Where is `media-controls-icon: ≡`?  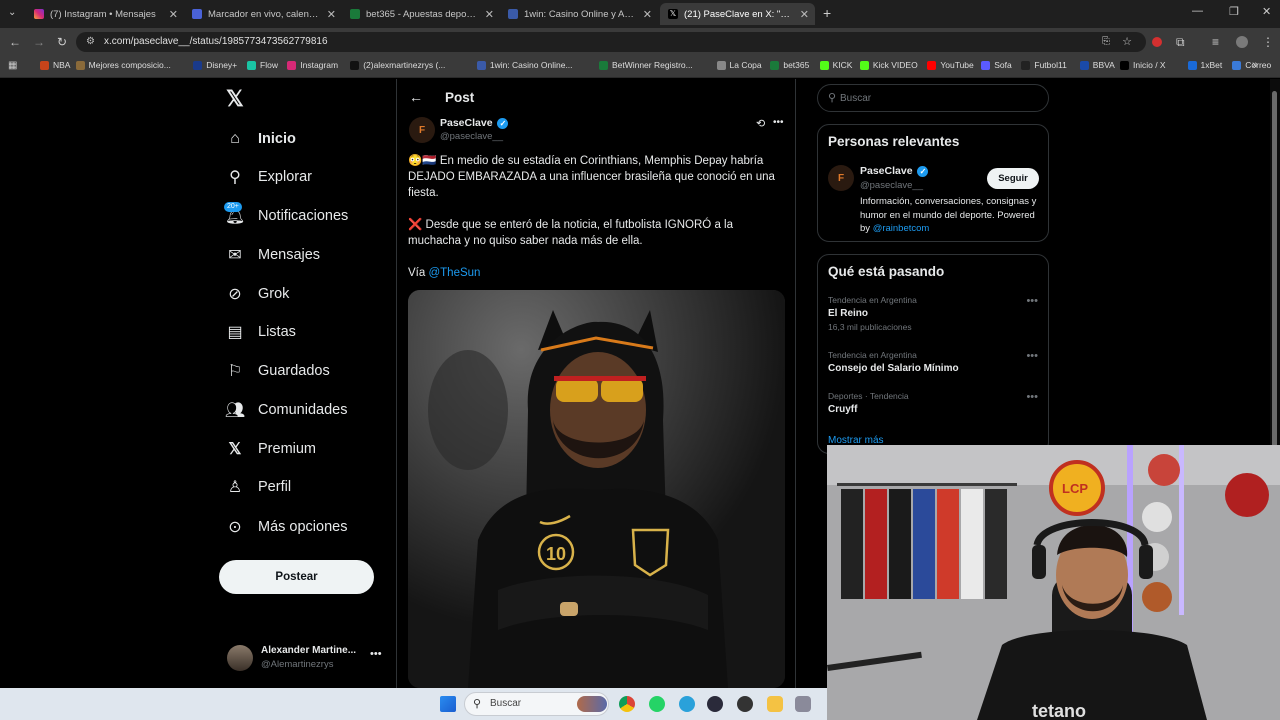
media-controls-icon: ≡ is located at coordinates (1215, 42).